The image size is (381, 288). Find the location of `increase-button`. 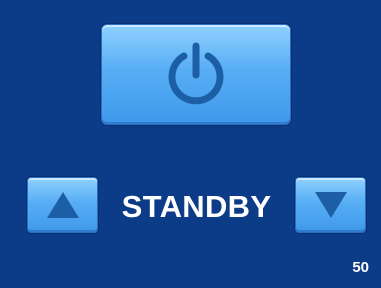

increase-button is located at coordinates (62, 205).